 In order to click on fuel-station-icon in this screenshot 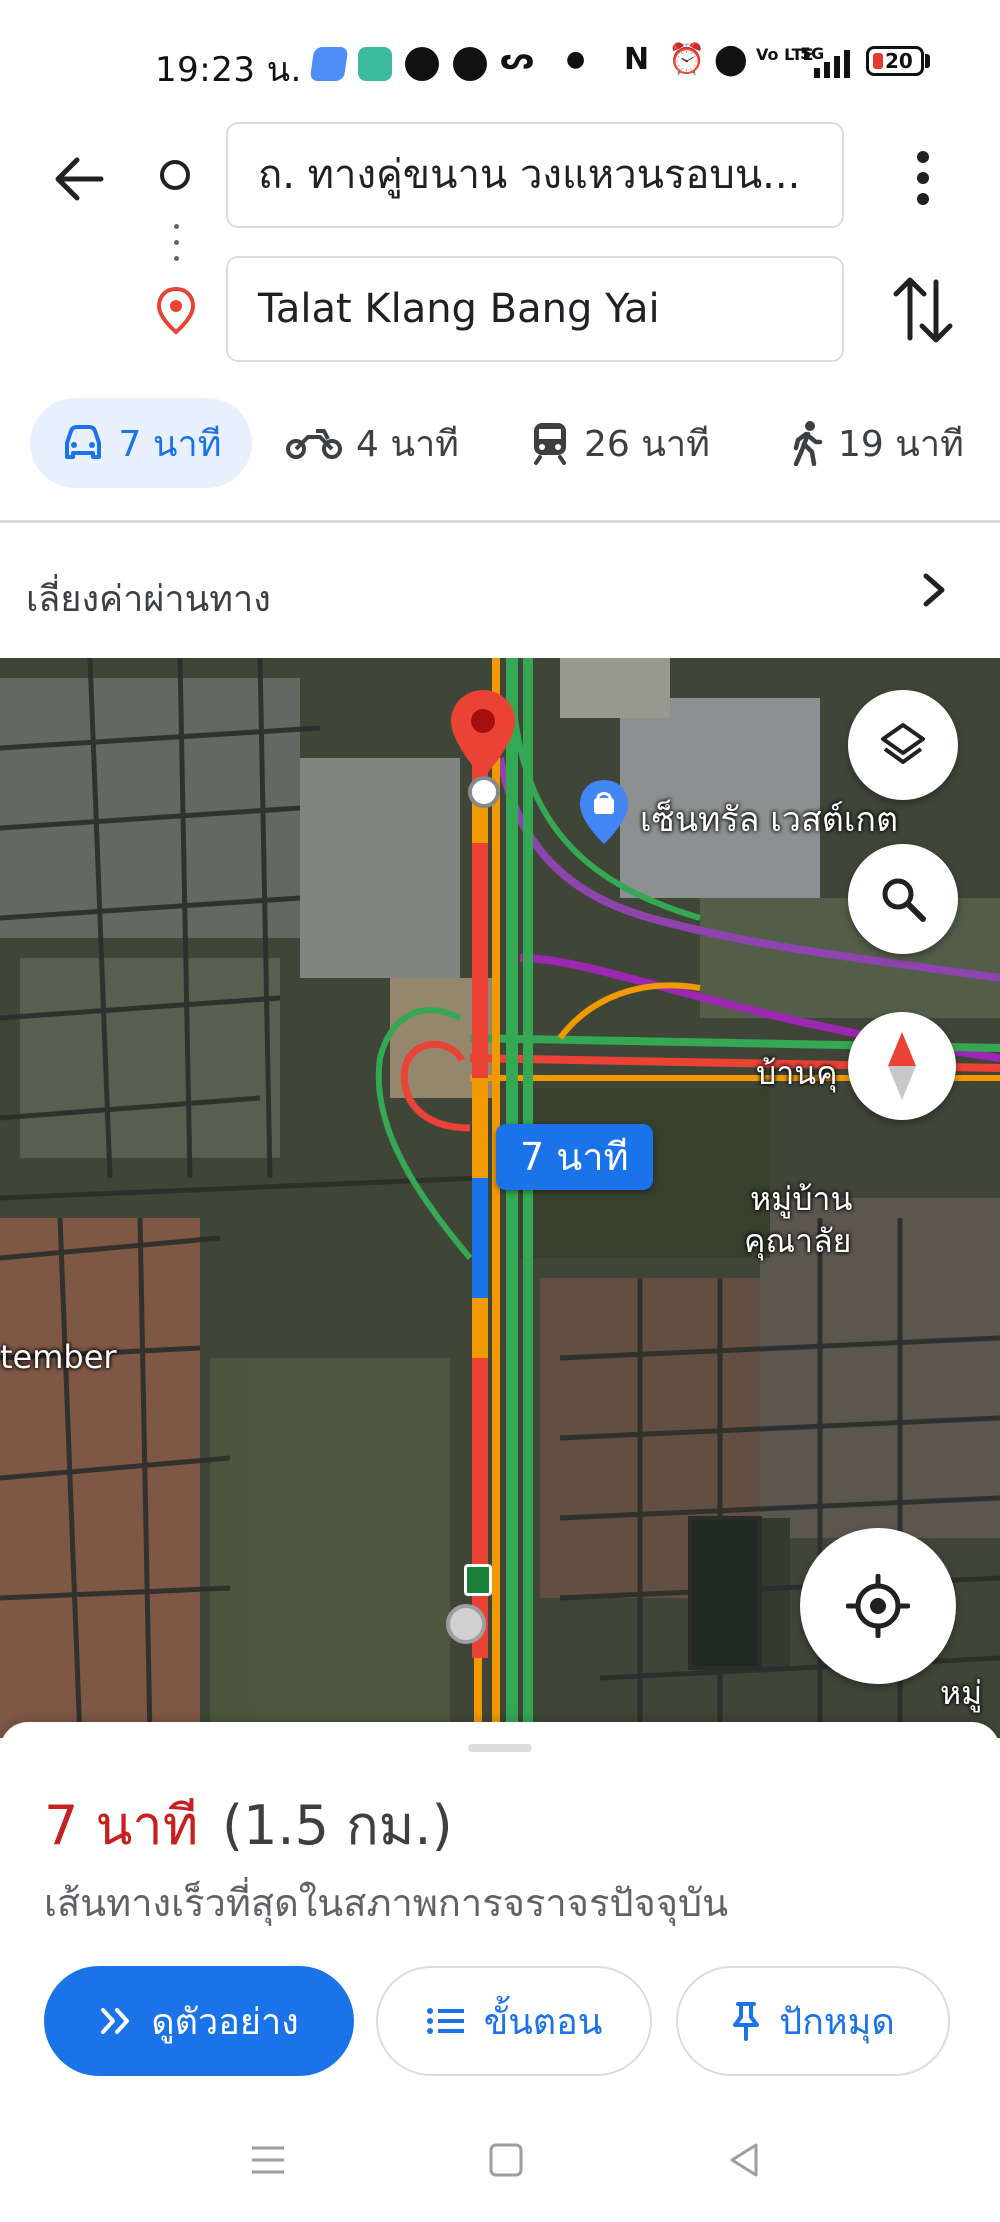, I will do `click(478, 1580)`.